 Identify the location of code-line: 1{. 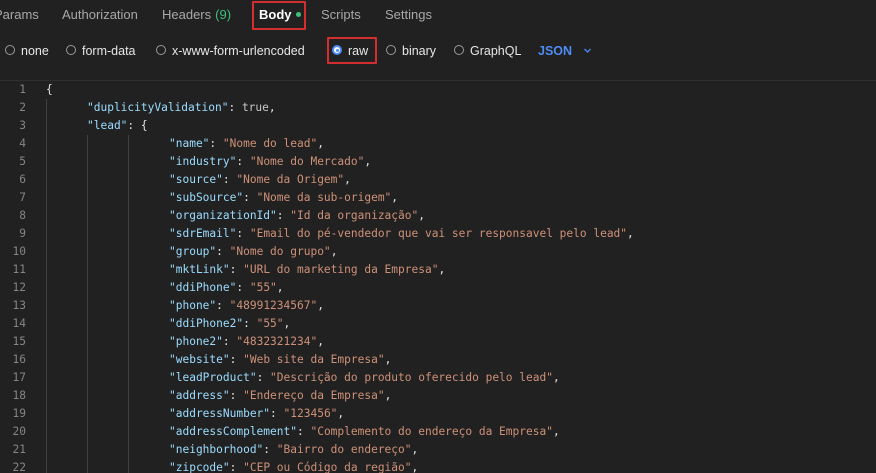
(438, 90).